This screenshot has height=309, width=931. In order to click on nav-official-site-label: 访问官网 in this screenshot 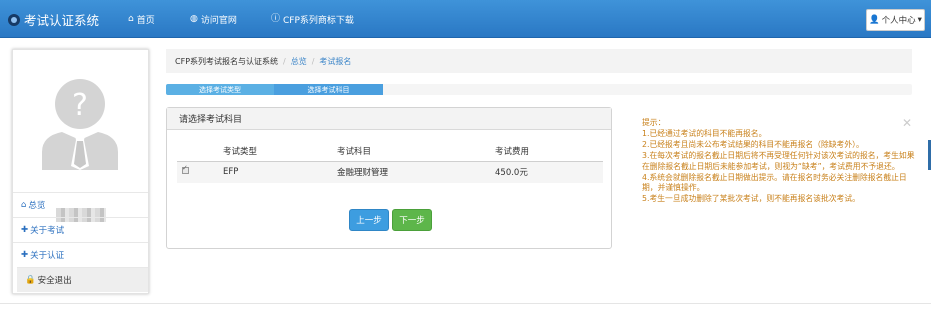, I will do `click(218, 21)`.